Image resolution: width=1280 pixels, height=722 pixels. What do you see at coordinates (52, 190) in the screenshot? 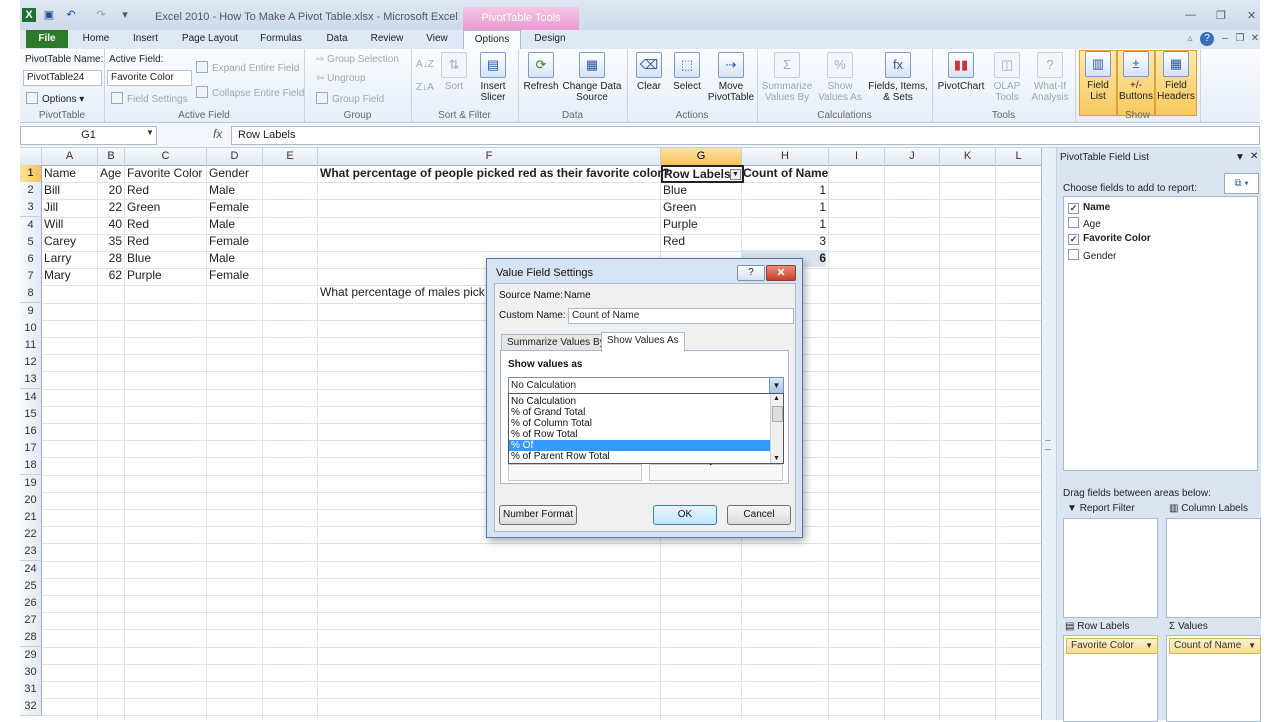
I see `cell-a2: Bill` at bounding box center [52, 190].